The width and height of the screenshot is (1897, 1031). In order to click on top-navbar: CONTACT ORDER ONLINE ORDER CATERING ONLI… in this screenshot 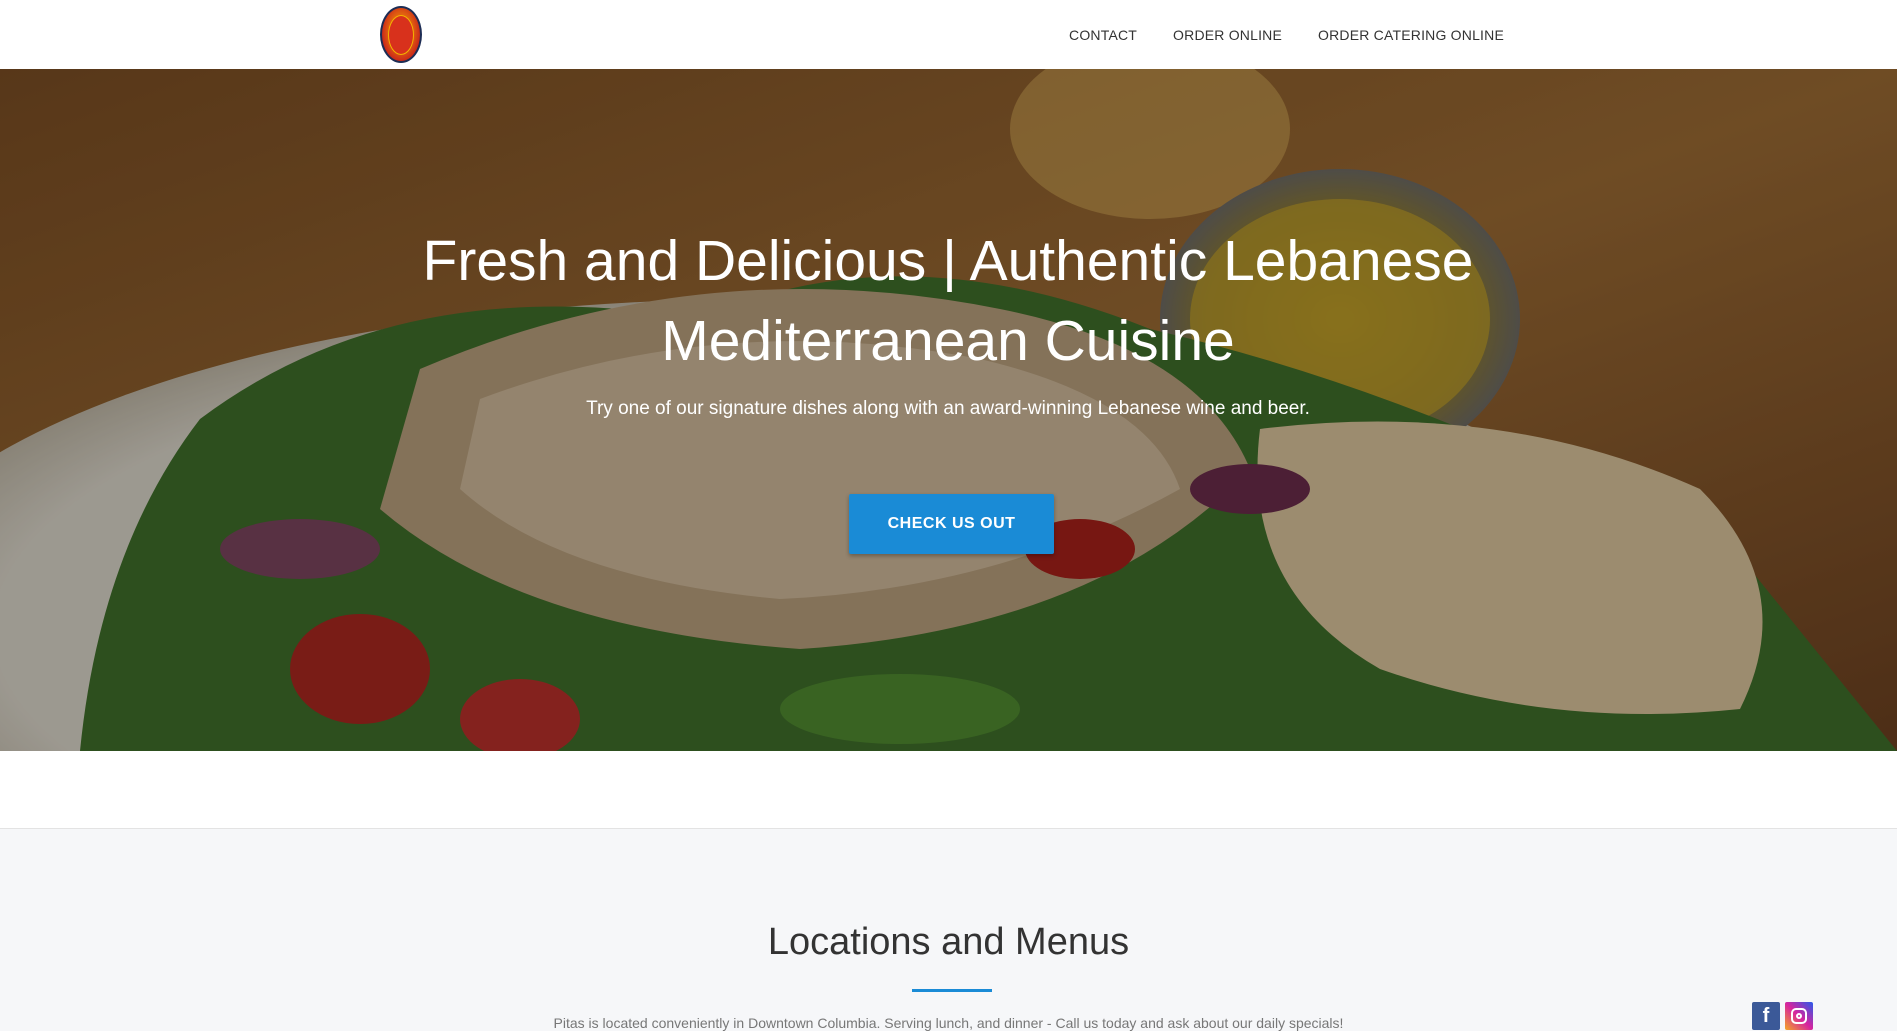, I will do `click(948, 34)`.